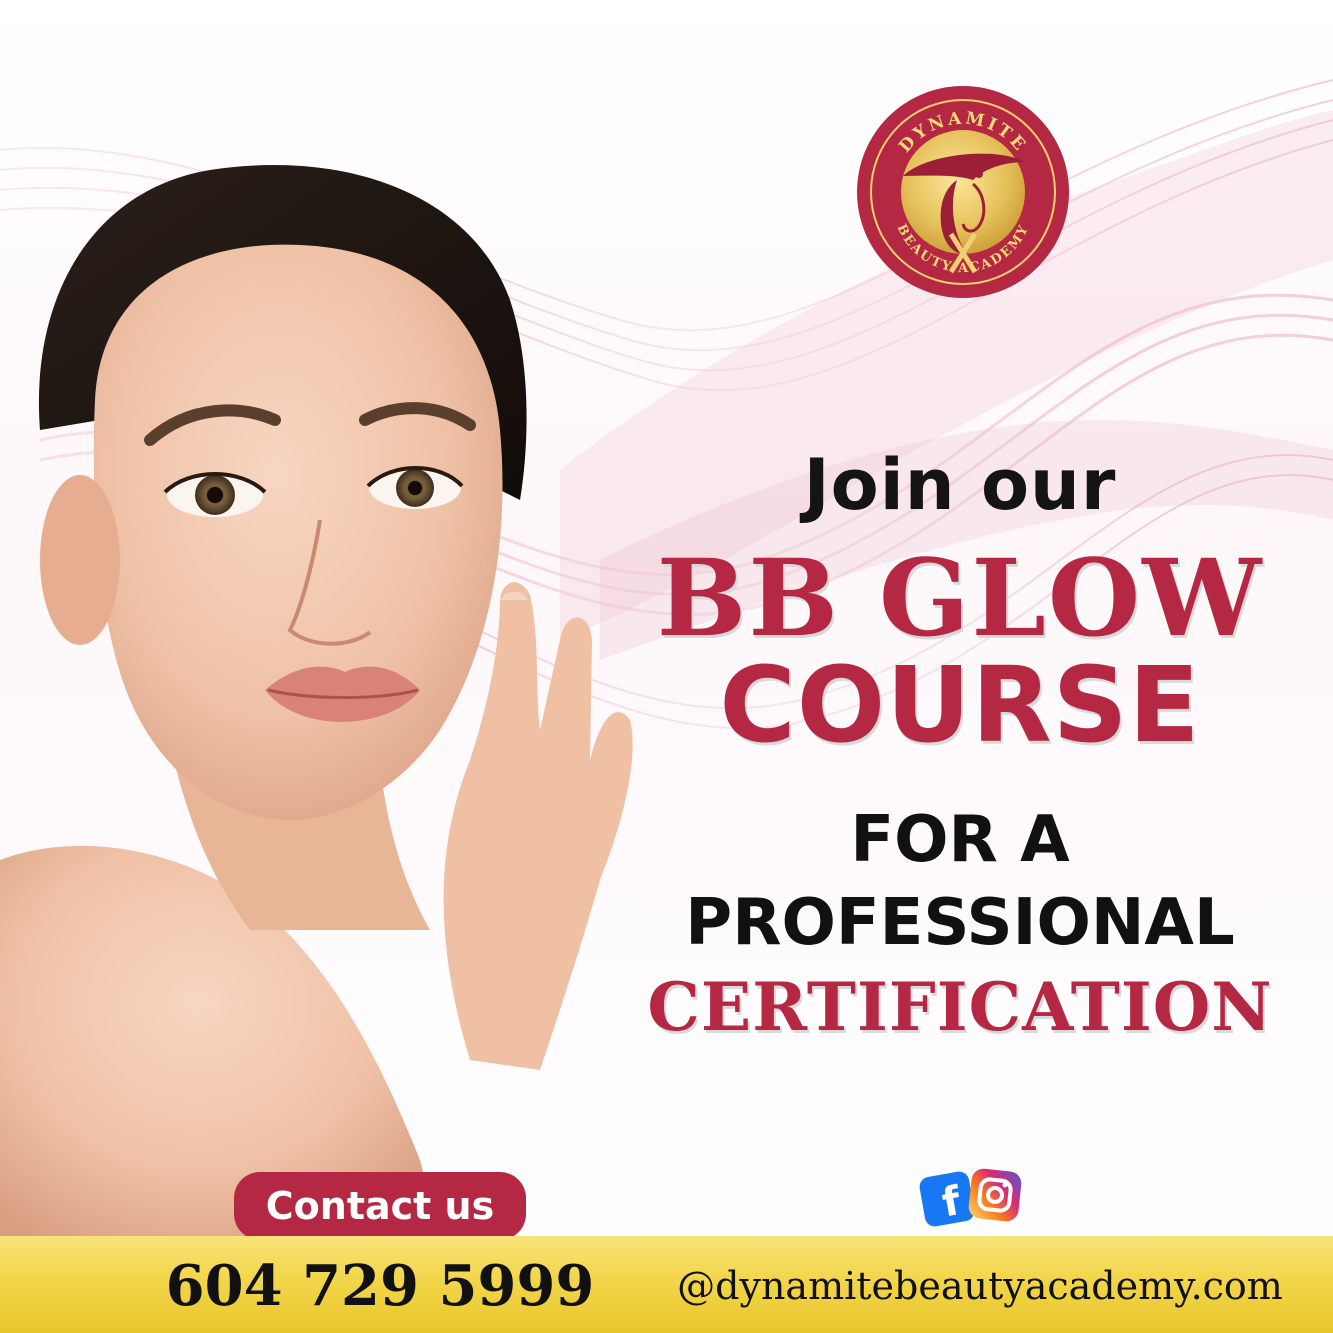  I want to click on social-icons: f, so click(970, 1198).